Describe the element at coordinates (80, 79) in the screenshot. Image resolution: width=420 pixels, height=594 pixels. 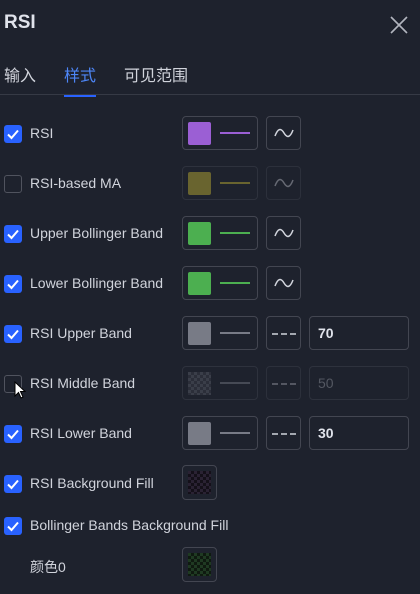
I see `tab-style: 样式` at that location.